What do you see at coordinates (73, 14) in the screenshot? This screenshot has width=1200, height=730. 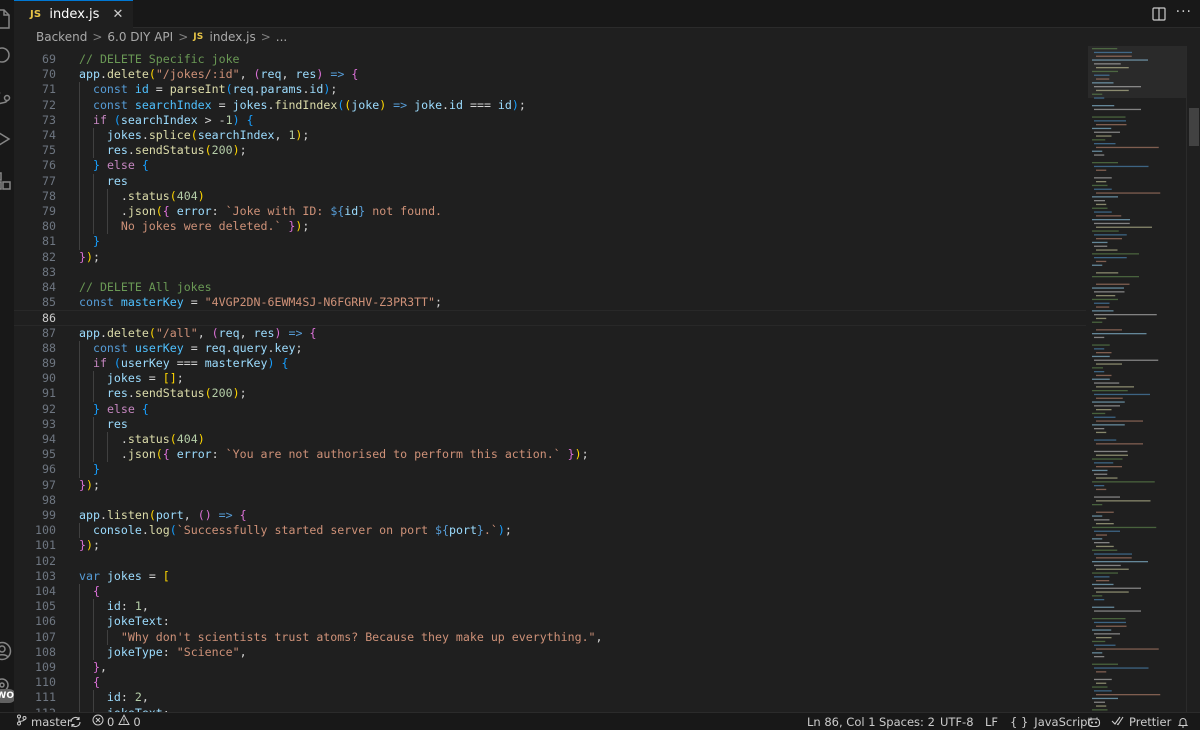 I see `tab-index-js: JS index.js ✕` at bounding box center [73, 14].